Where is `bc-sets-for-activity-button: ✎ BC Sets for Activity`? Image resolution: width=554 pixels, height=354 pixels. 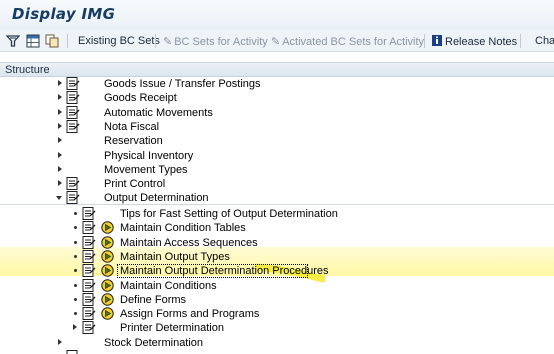 bc-sets-for-activity-button: ✎ BC Sets for Activity is located at coordinates (215, 41).